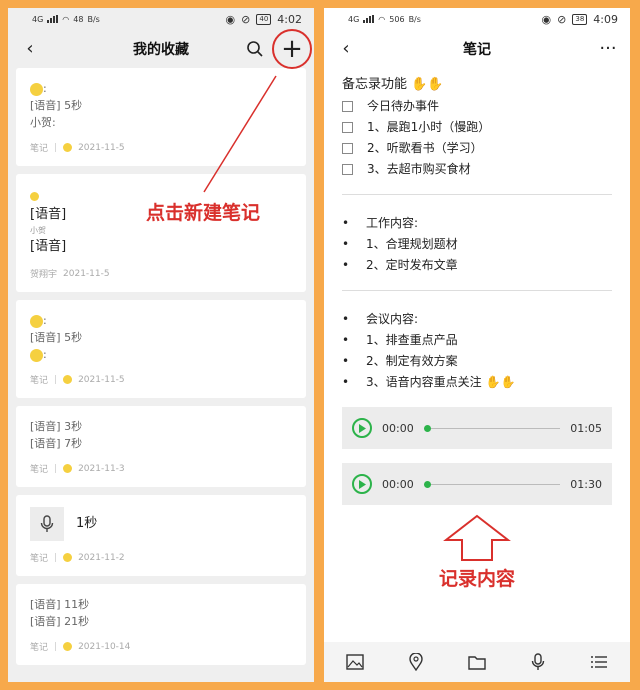 This screenshot has height=690, width=640. Describe the element at coordinates (477, 361) in the screenshot. I see `bullet-item: • 2、制定有效方案` at that location.